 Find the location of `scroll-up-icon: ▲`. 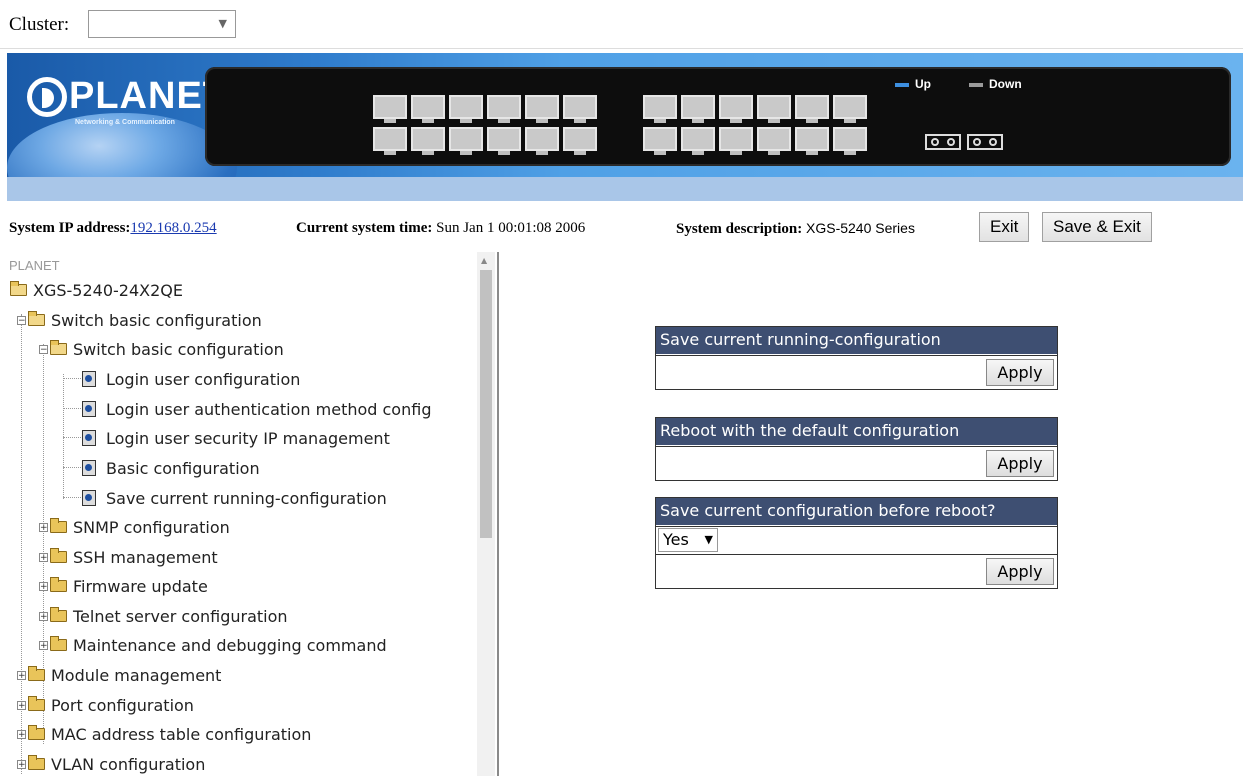

scroll-up-icon: ▲ is located at coordinates (484, 260).